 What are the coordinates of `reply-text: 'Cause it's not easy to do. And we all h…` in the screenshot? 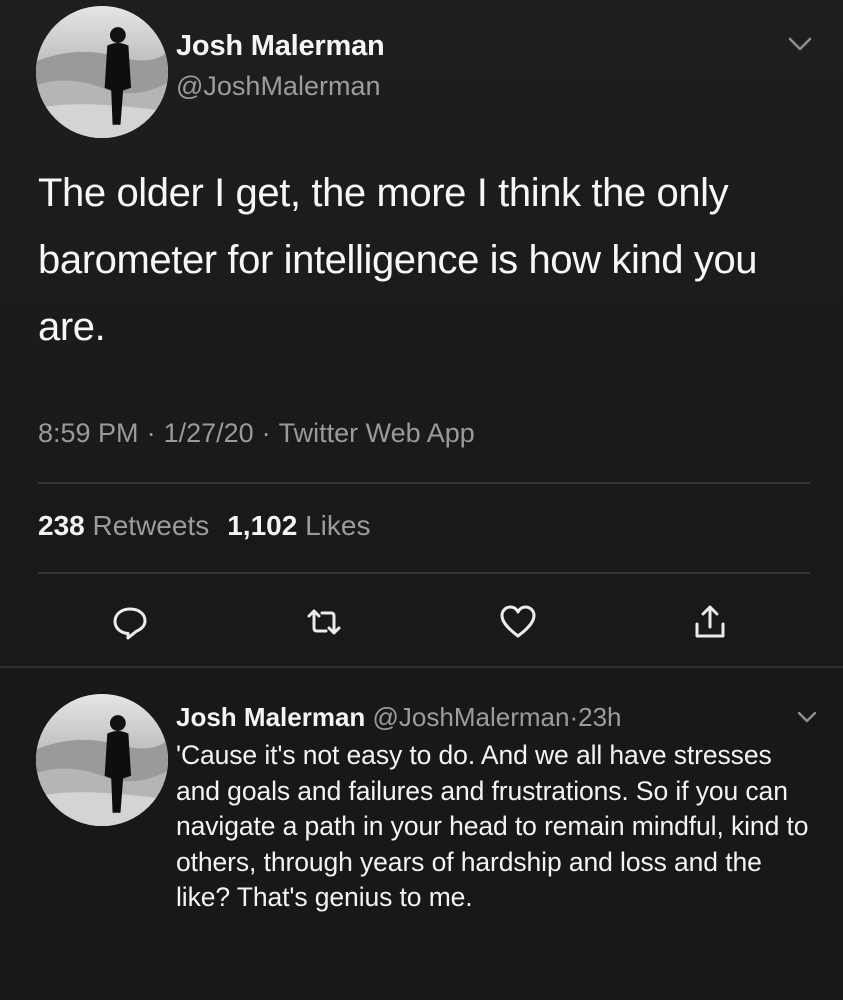 It's located at (492, 826).